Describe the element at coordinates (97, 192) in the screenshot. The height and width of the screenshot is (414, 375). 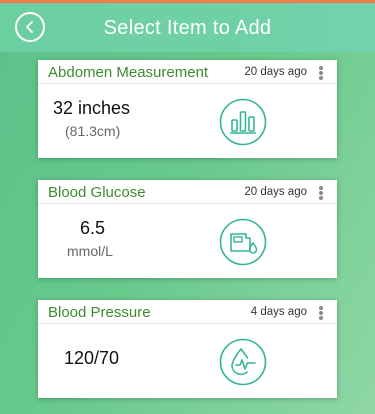
I see `card-title: Blood Glucose` at that location.